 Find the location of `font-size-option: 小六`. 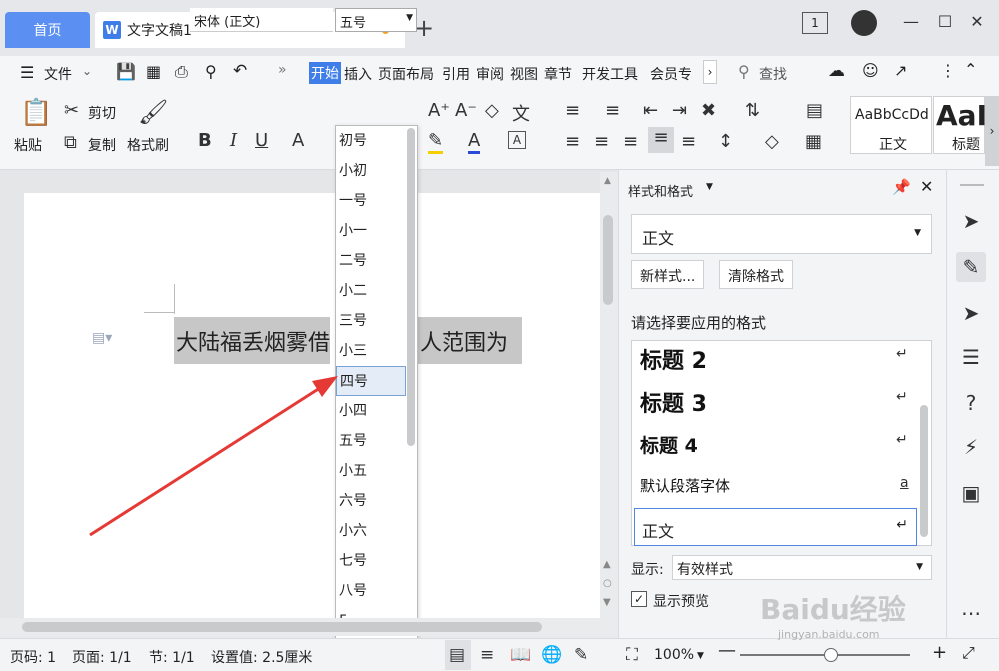

font-size-option: 小六 is located at coordinates (371, 531).